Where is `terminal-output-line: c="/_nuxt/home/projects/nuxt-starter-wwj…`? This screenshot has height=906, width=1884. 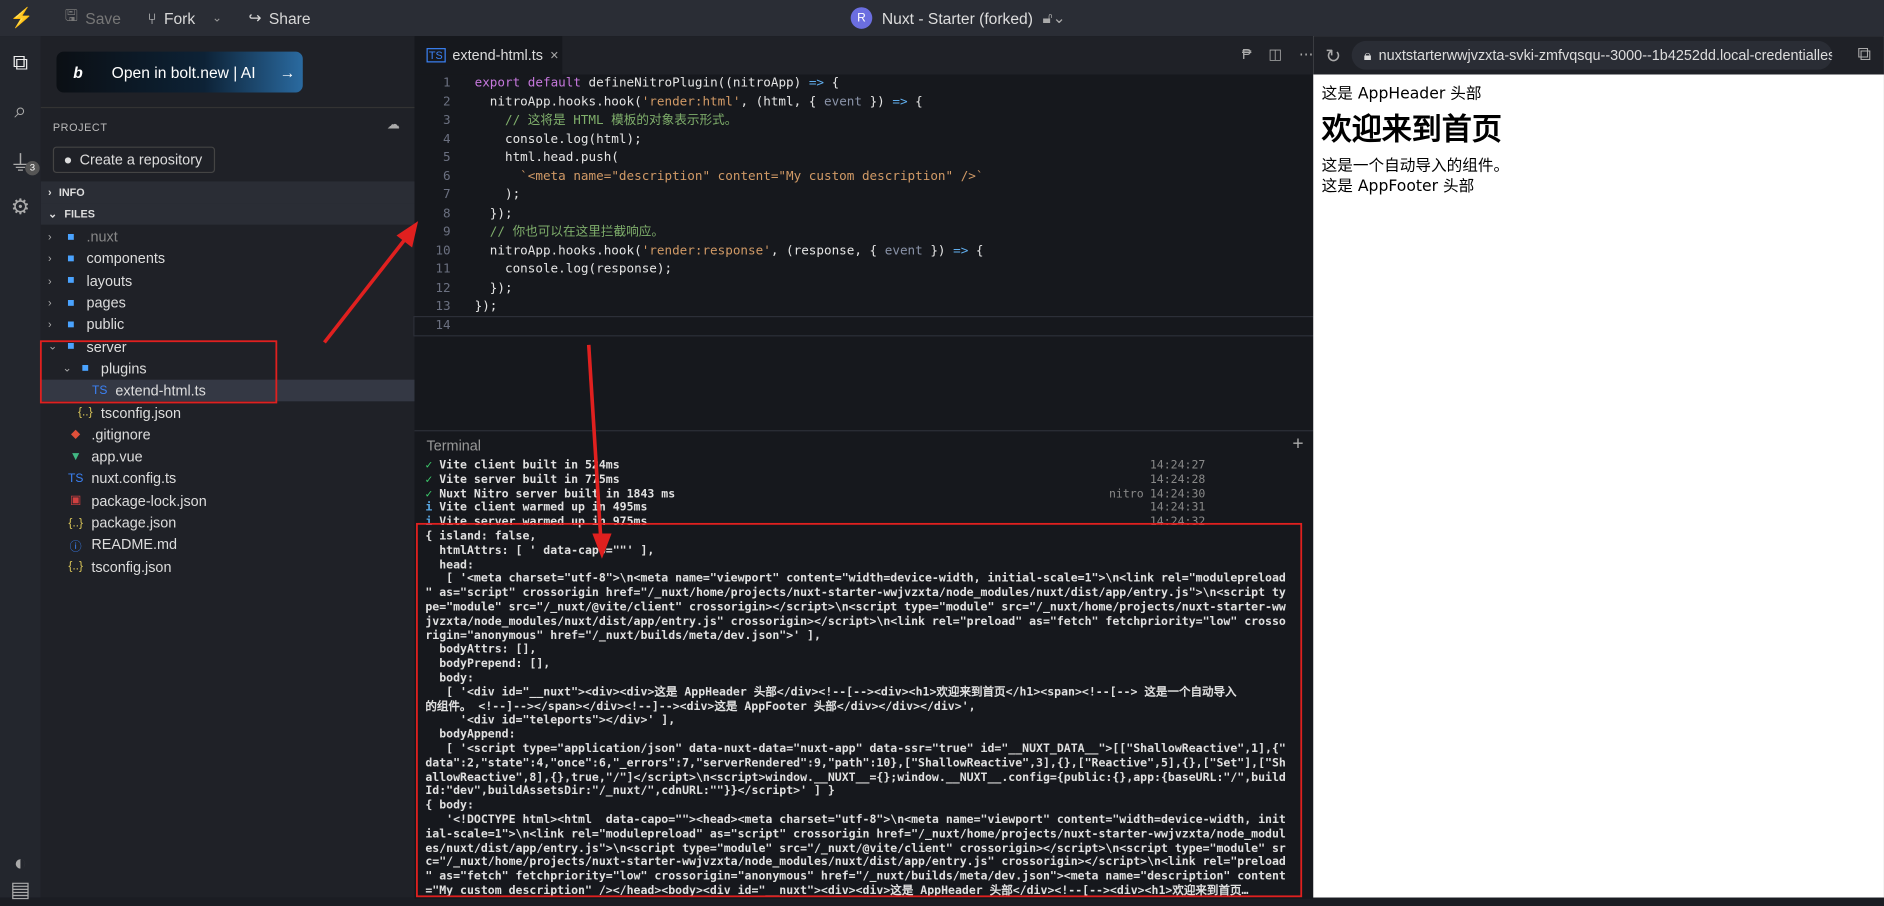 terminal-output-line: c="/_nuxt/home/projects/nuxt-starter-wwj… is located at coordinates (855, 862).